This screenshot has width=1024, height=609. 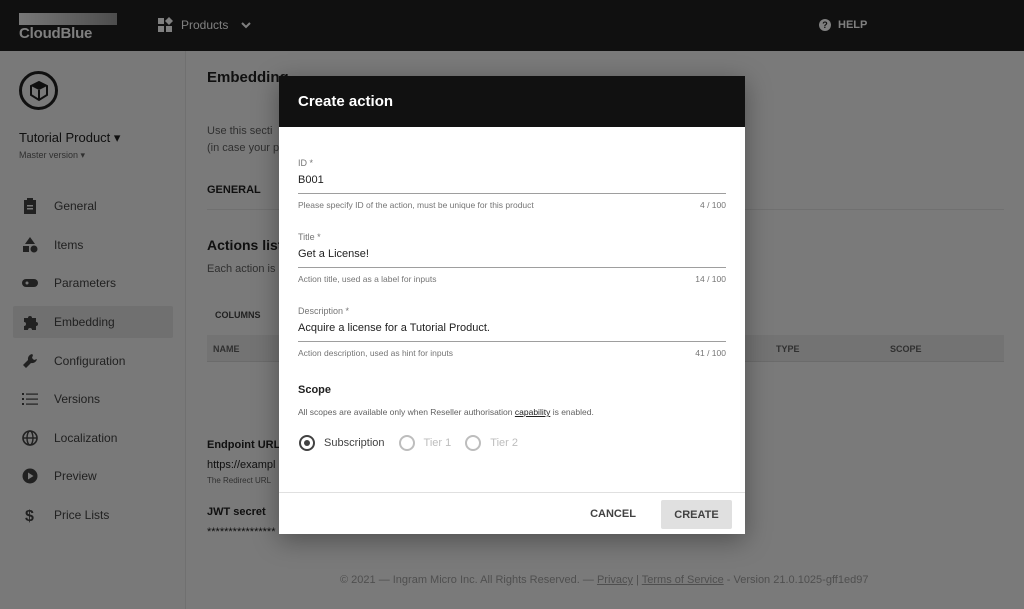 I want to click on capability-link: capability, so click(x=532, y=412).